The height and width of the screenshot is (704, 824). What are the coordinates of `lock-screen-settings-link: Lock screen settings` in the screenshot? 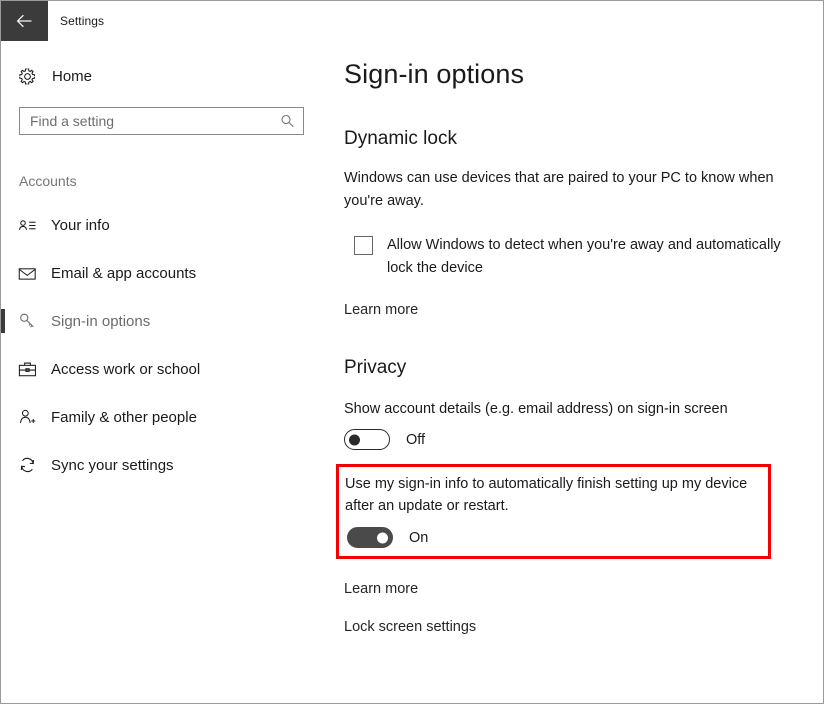 It's located at (583, 627).